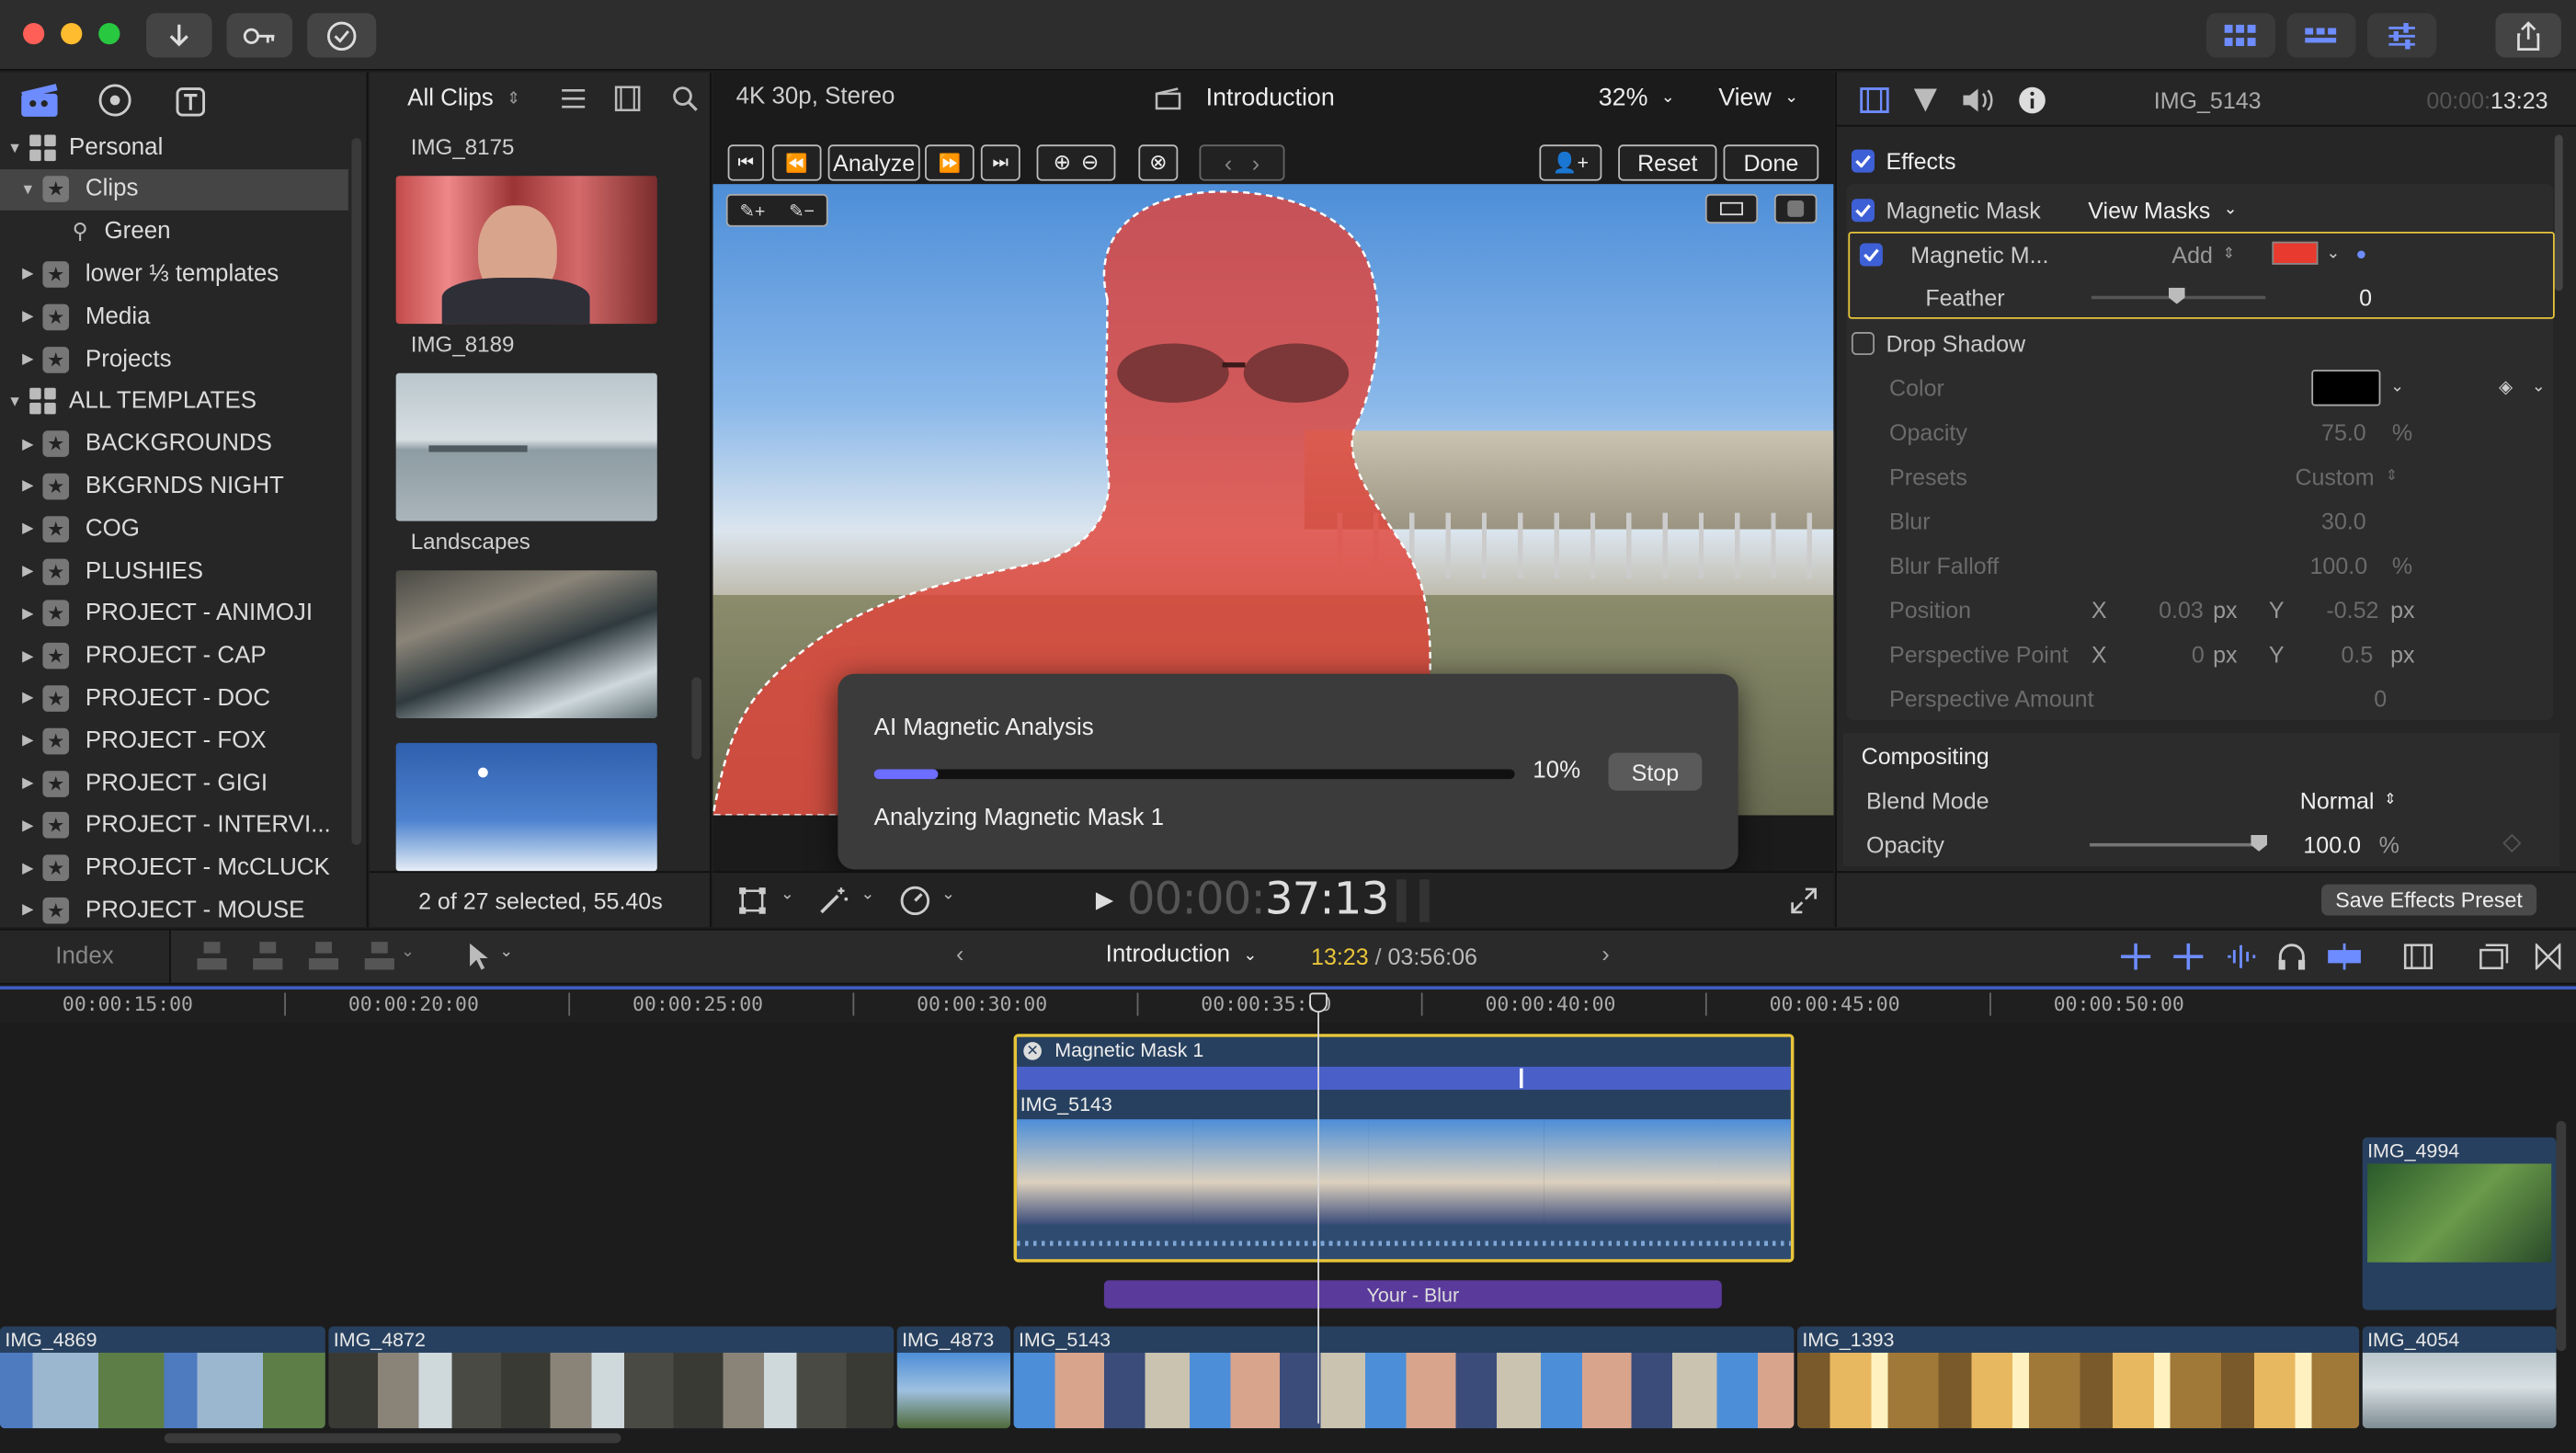 This screenshot has height=1453, width=2576. I want to click on shadow-color-swatch, so click(2346, 388).